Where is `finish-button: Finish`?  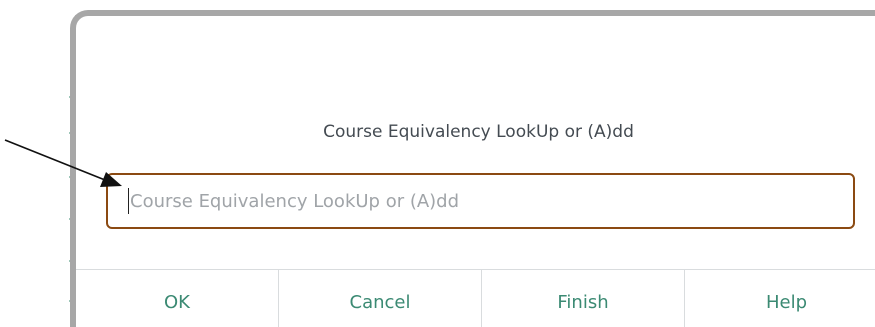 finish-button: Finish is located at coordinates (583, 298).